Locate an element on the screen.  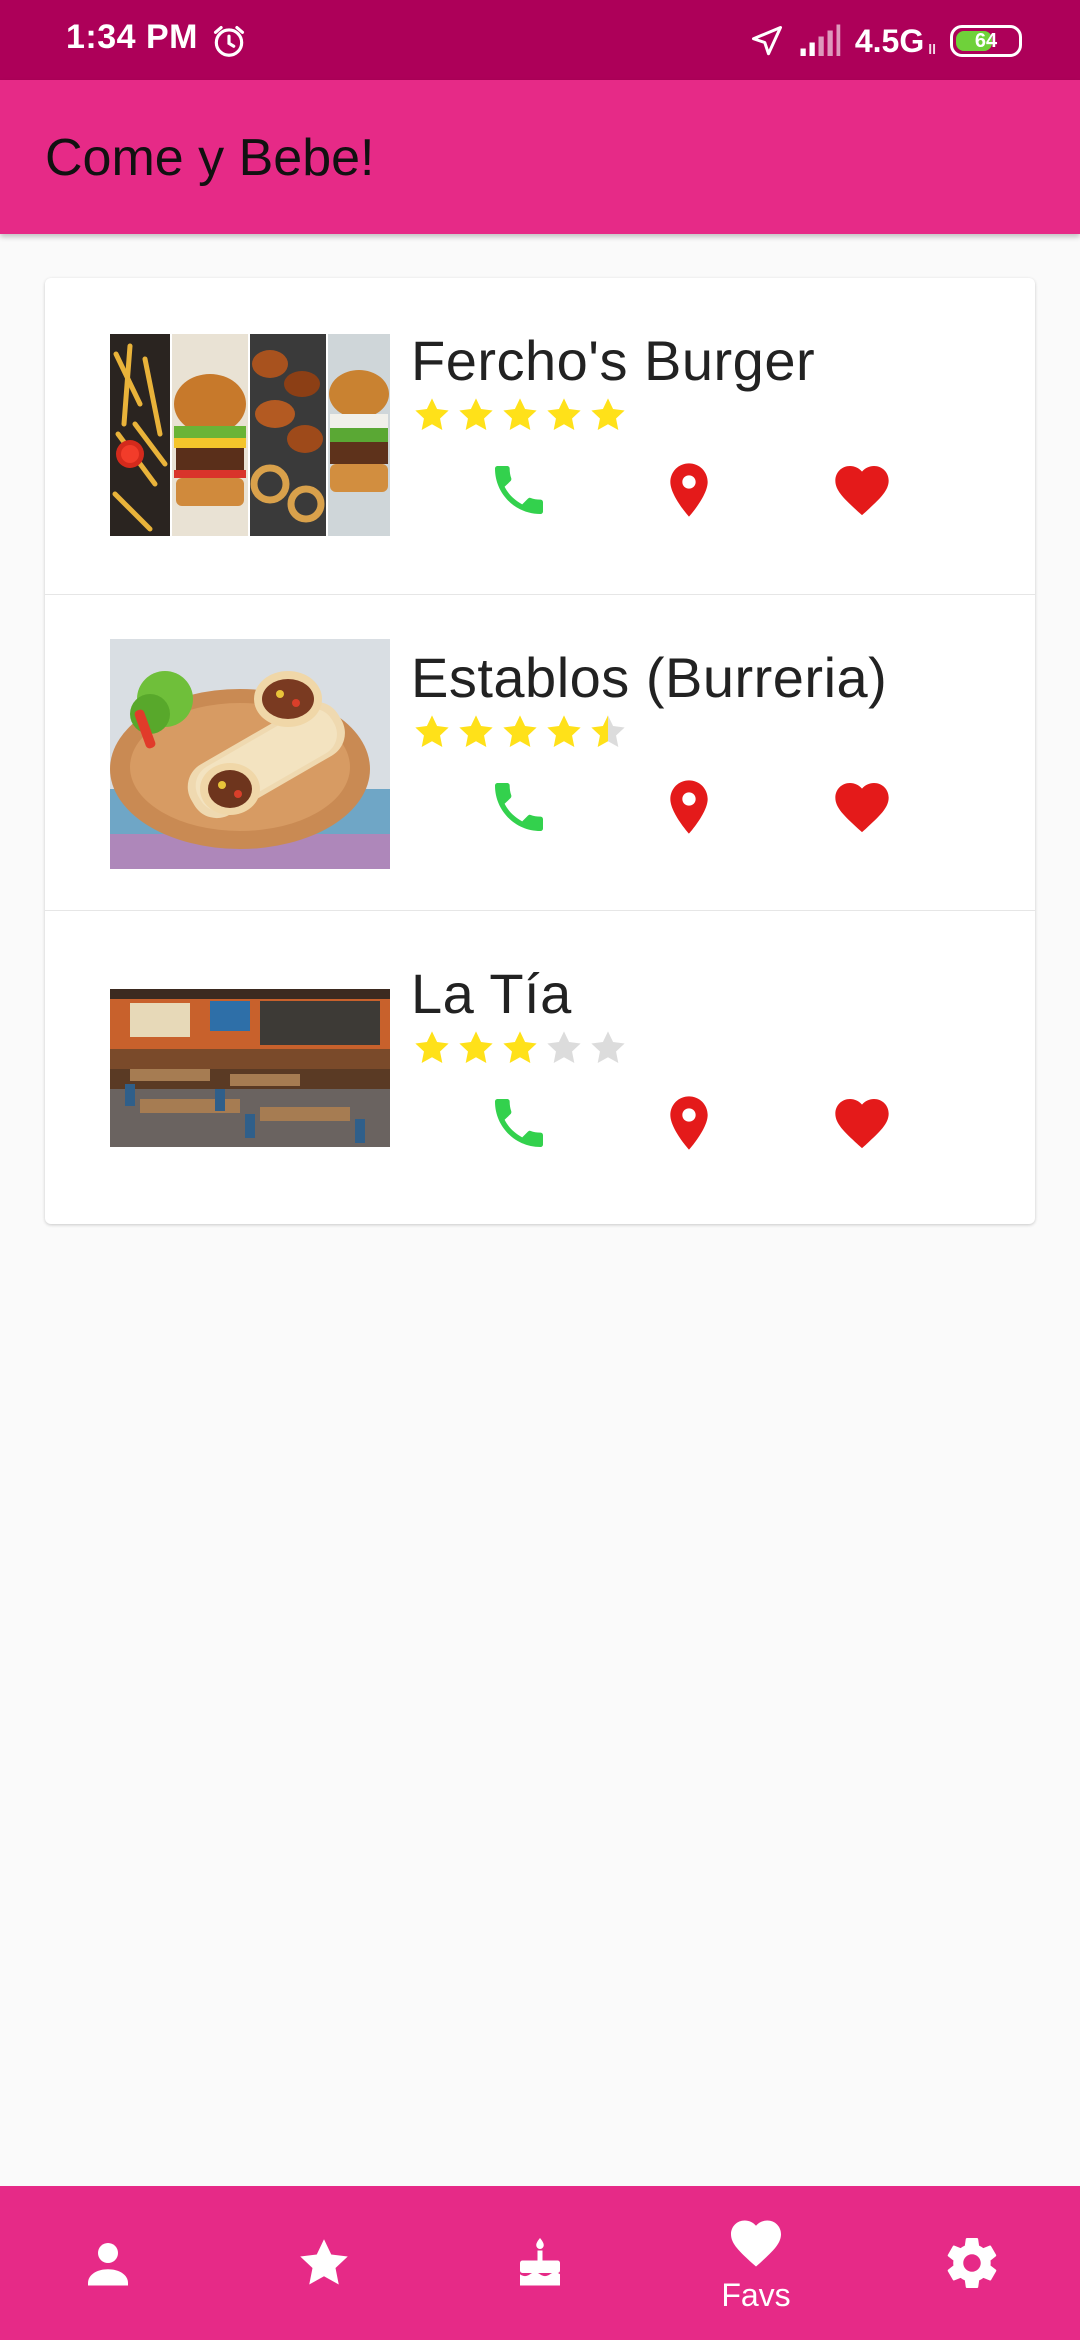
alarm-icon is located at coordinates (229, 41).